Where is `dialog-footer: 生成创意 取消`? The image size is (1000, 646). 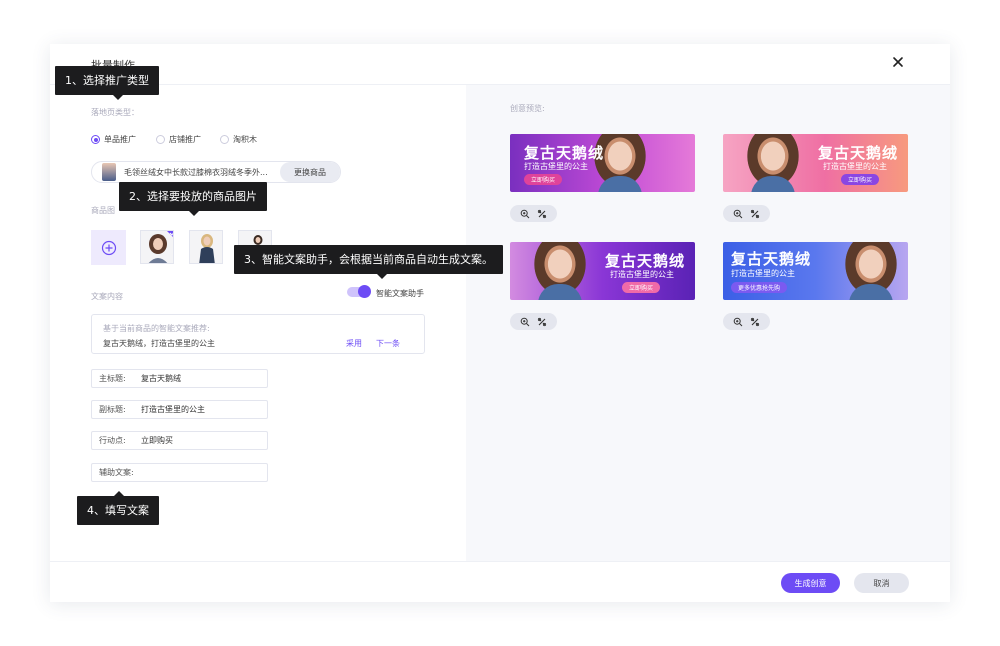 dialog-footer: 生成创意 取消 is located at coordinates (500, 581).